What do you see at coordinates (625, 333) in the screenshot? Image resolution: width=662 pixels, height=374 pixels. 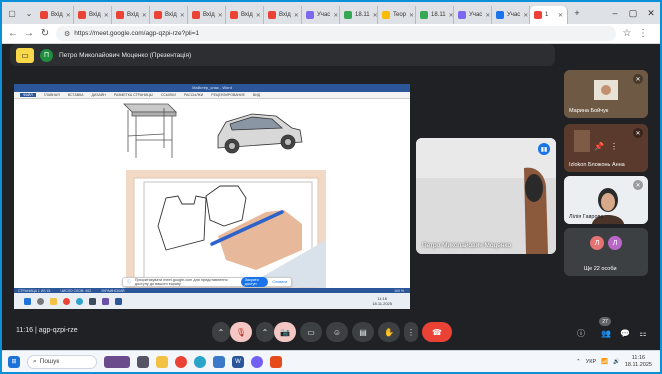 I see `chat-icon: 💬` at bounding box center [625, 333].